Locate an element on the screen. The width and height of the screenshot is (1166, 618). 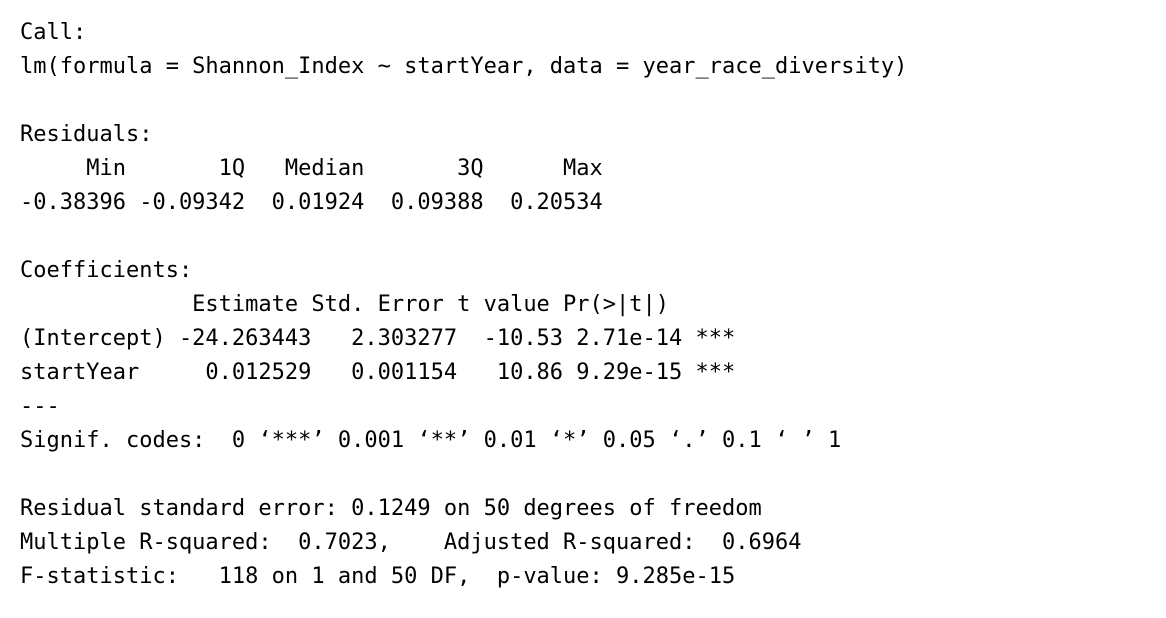
coefficients-header: Coefficients: is located at coordinates (106, 270).